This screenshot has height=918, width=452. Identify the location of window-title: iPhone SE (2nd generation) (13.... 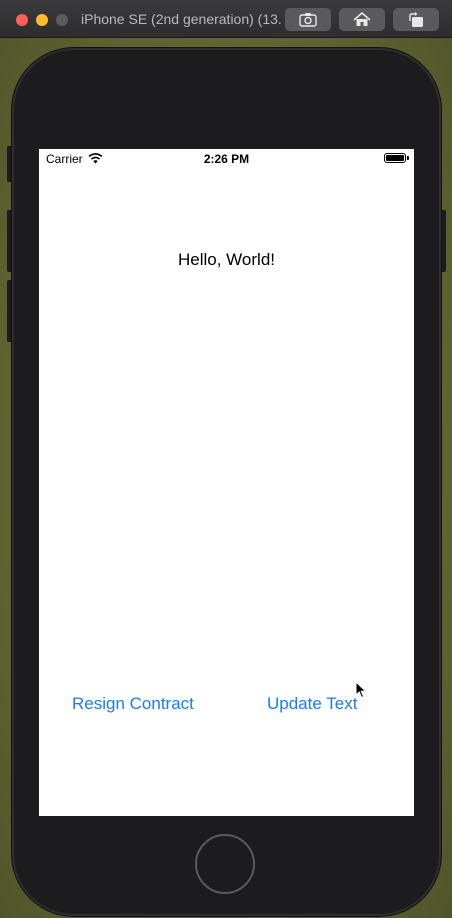
(181, 19).